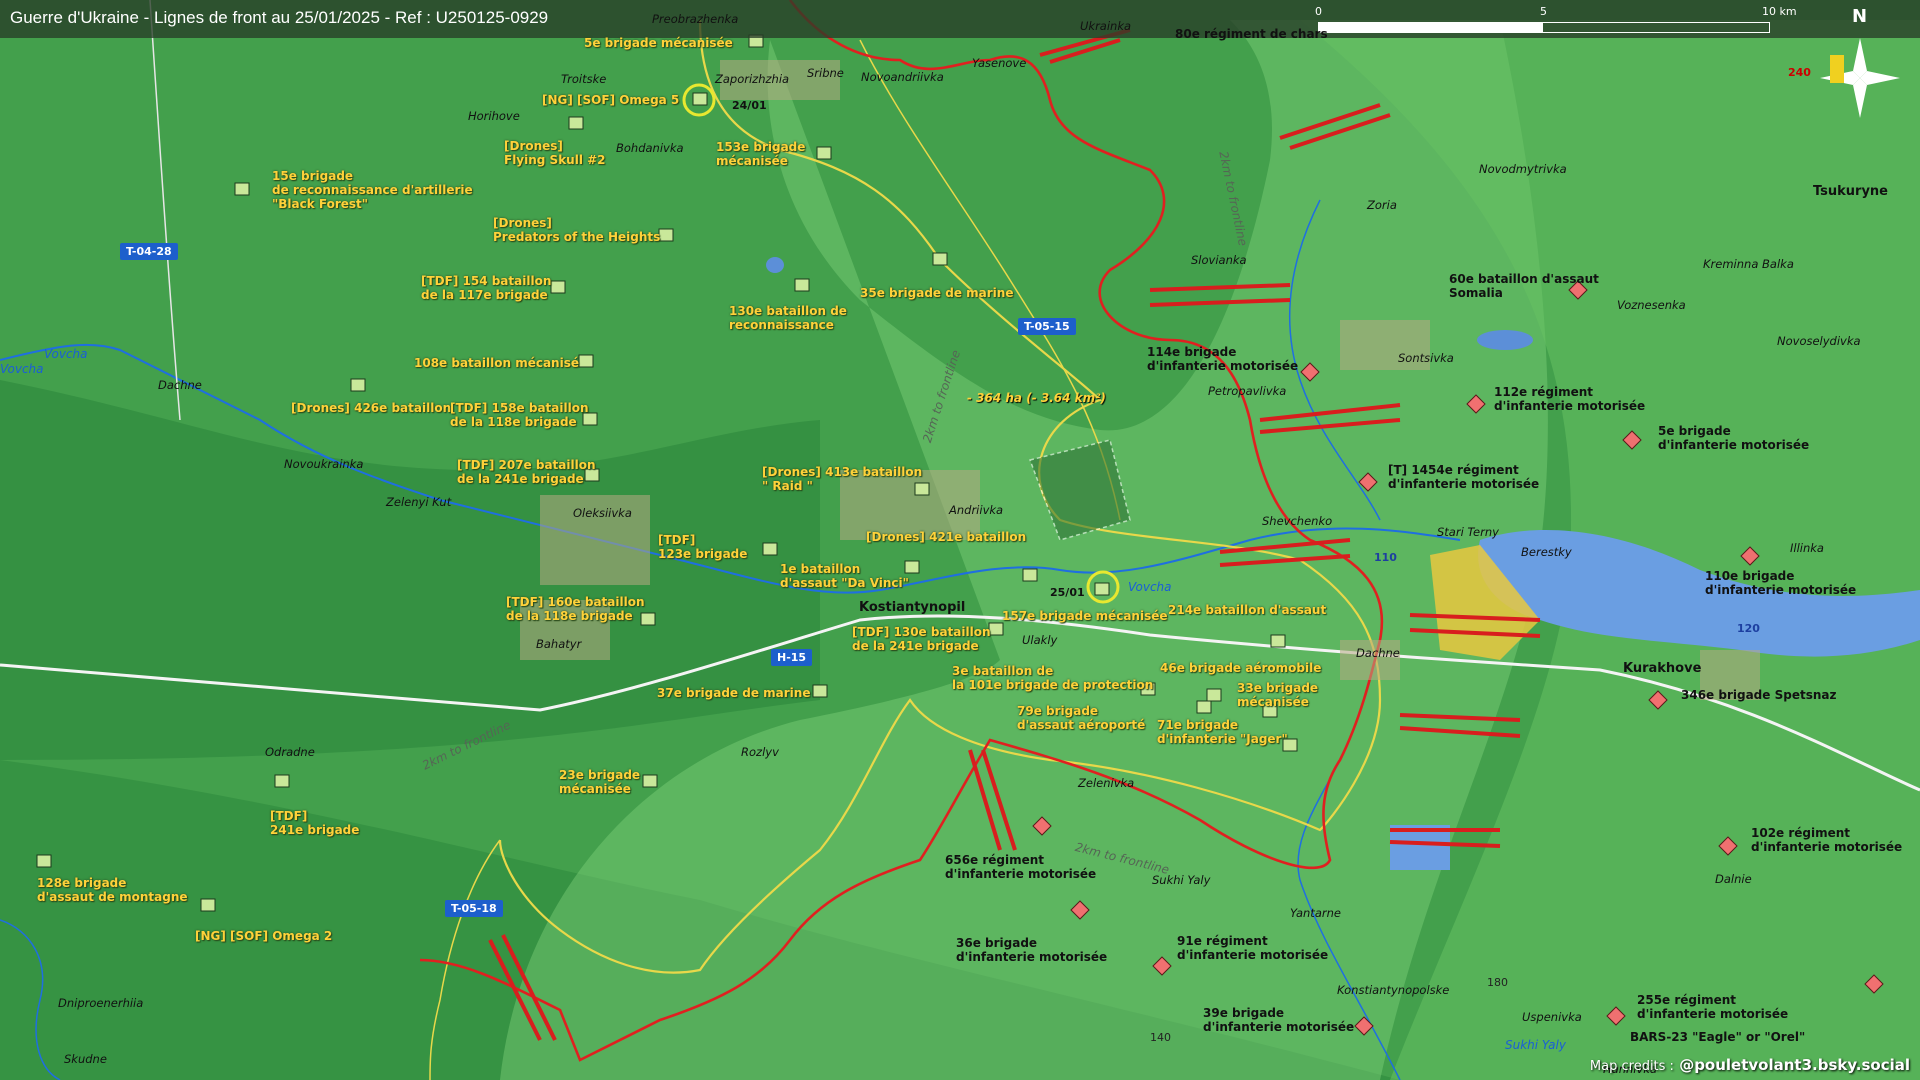  I want to click on ukr-unit-label: [TDF] 160e bataillon de la 118e brigade, so click(575, 609).